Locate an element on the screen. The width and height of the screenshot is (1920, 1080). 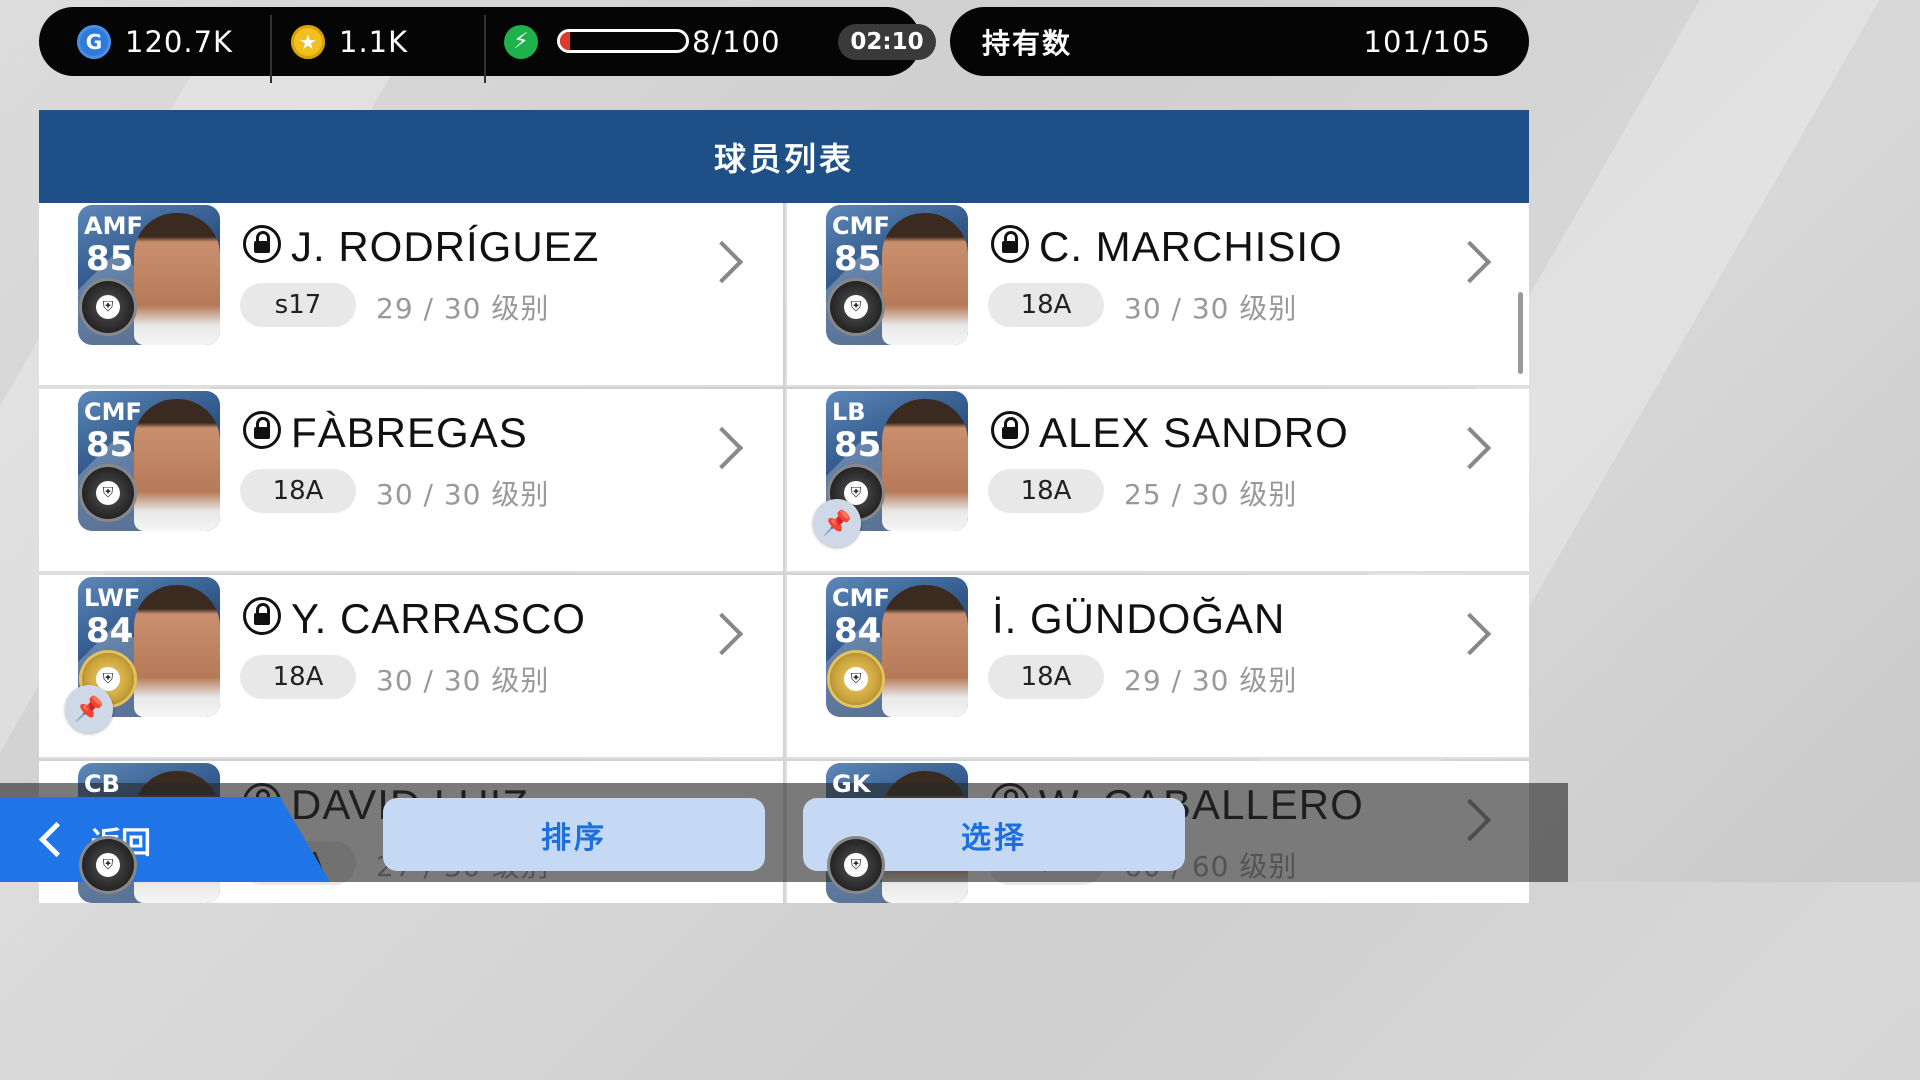
energy-progress-fill is located at coordinates (565, 41).